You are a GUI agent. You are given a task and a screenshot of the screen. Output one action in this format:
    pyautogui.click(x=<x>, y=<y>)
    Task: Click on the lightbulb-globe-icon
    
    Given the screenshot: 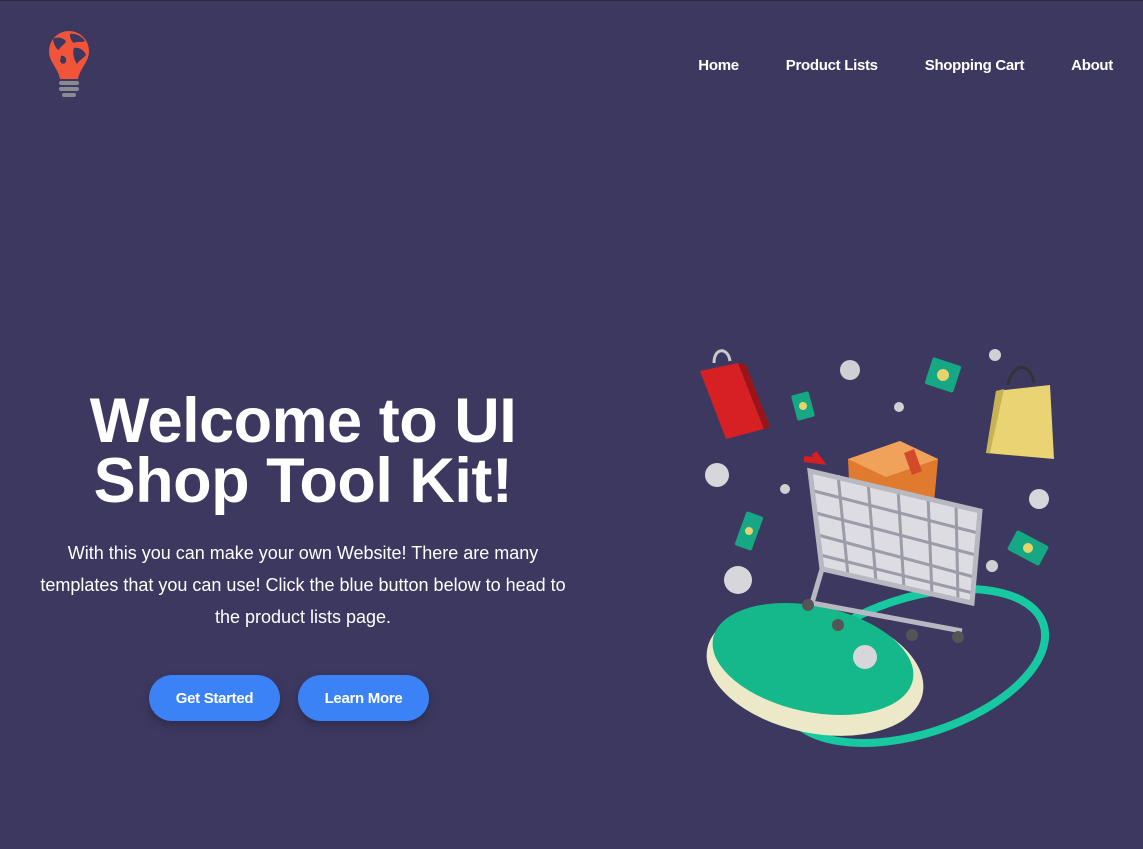 What is the action you would take?
    pyautogui.click(x=69, y=65)
    